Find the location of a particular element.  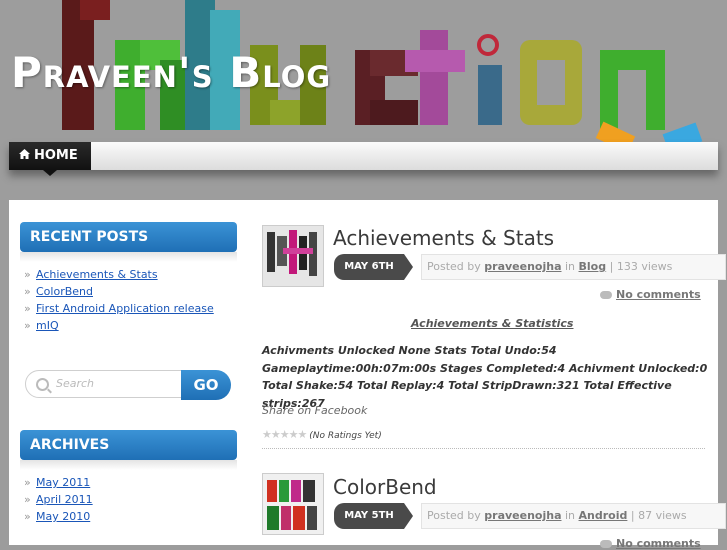

category-link: Blog is located at coordinates (593, 266).